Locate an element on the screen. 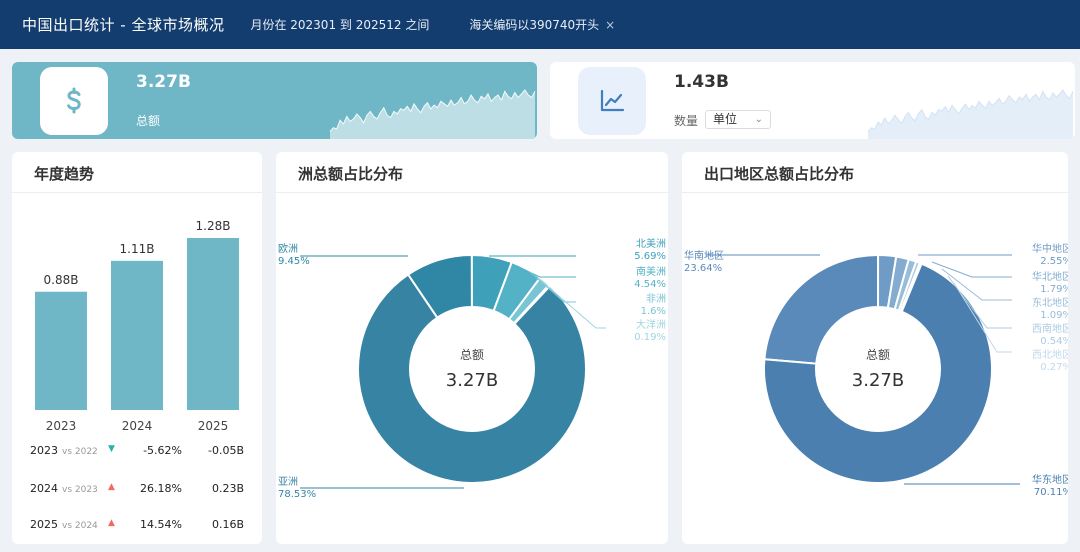 Image resolution: width=1080 pixels, height=552 pixels. yoy-vs: vs 2022 is located at coordinates (80, 452).